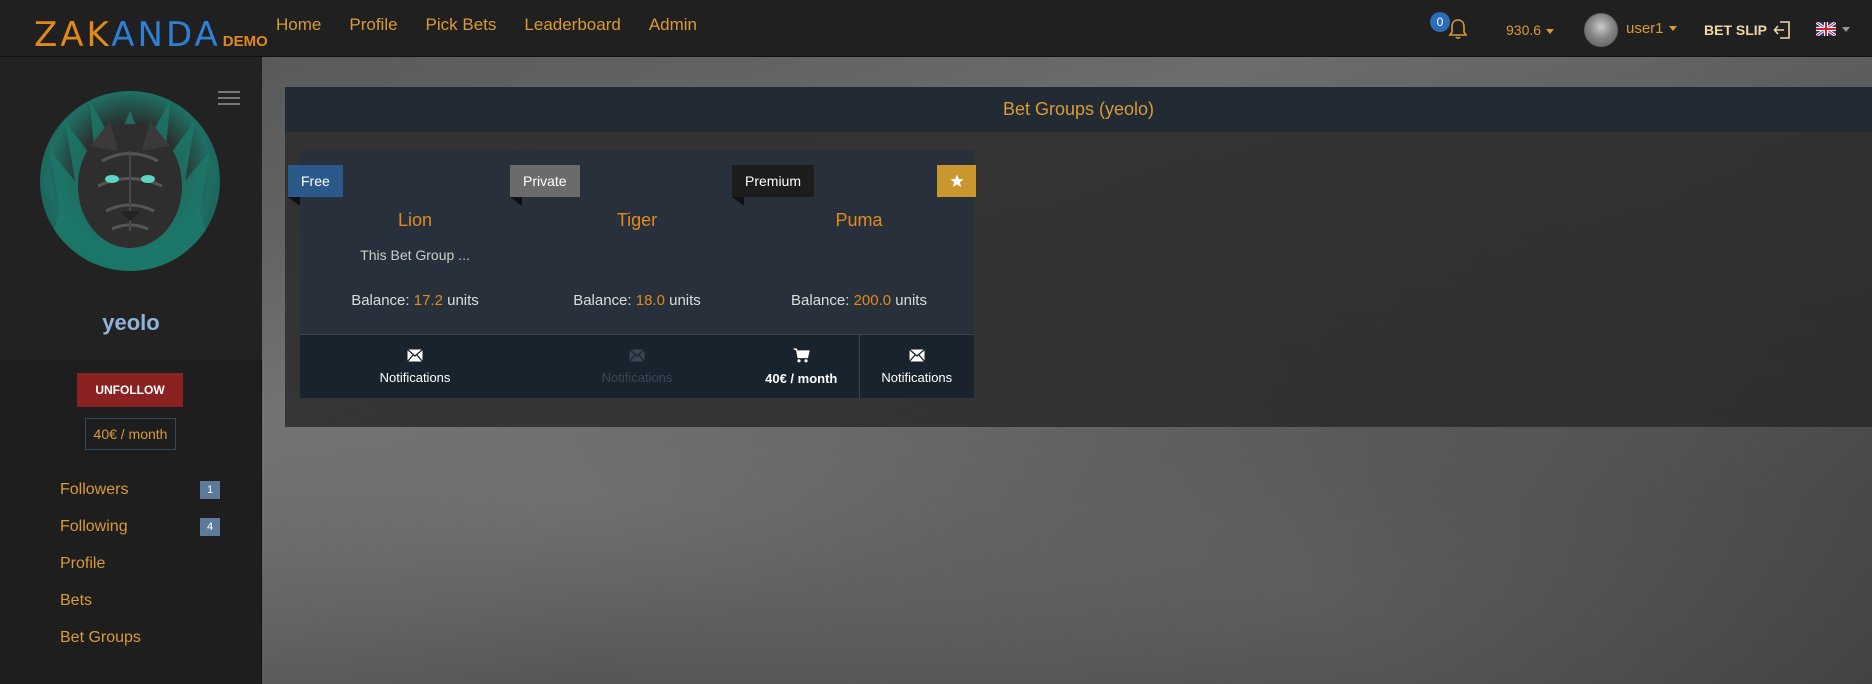 Image resolution: width=1872 pixels, height=684 pixels. Describe the element at coordinates (73, 35) in the screenshot. I see `brand-name-part1: ZAK` at that location.